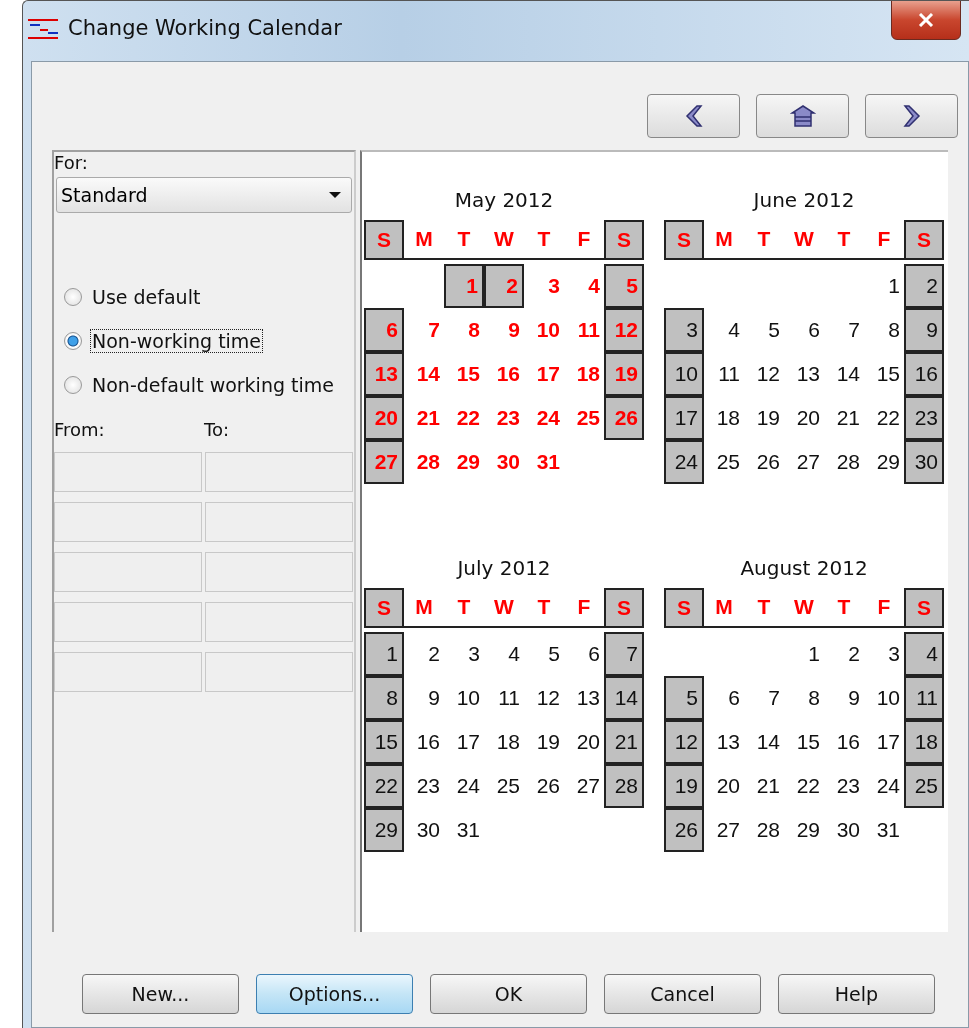  What do you see at coordinates (213, 385) in the screenshot?
I see `radio-label: Non-default working time` at bounding box center [213, 385].